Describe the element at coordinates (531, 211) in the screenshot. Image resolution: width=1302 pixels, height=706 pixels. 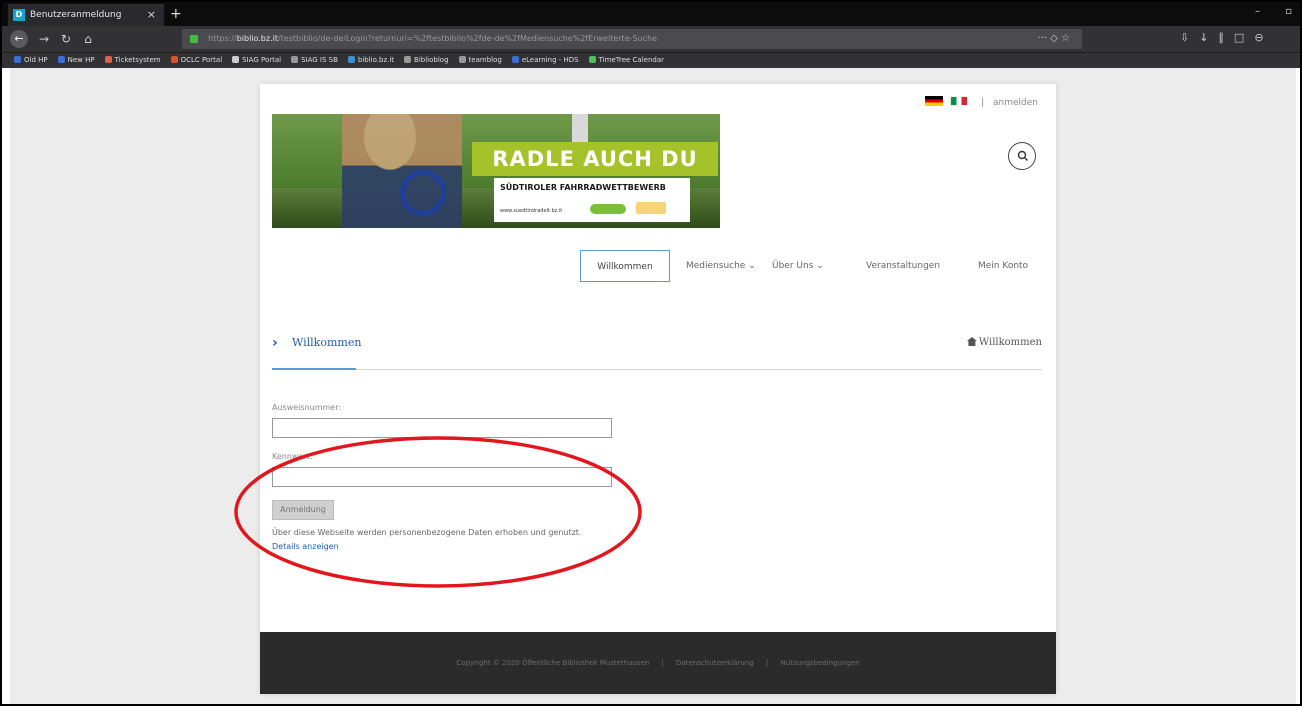
I see `banner-url: www.suedtirolradelt.bz.it` at that location.